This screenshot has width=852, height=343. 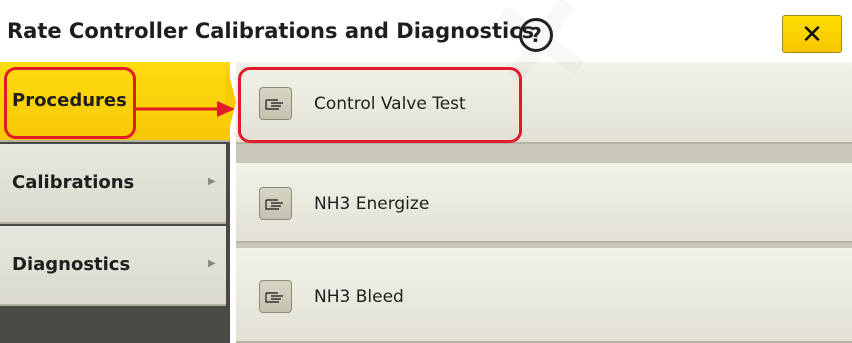 I want to click on arrow-right-icon, so click(x=185, y=109).